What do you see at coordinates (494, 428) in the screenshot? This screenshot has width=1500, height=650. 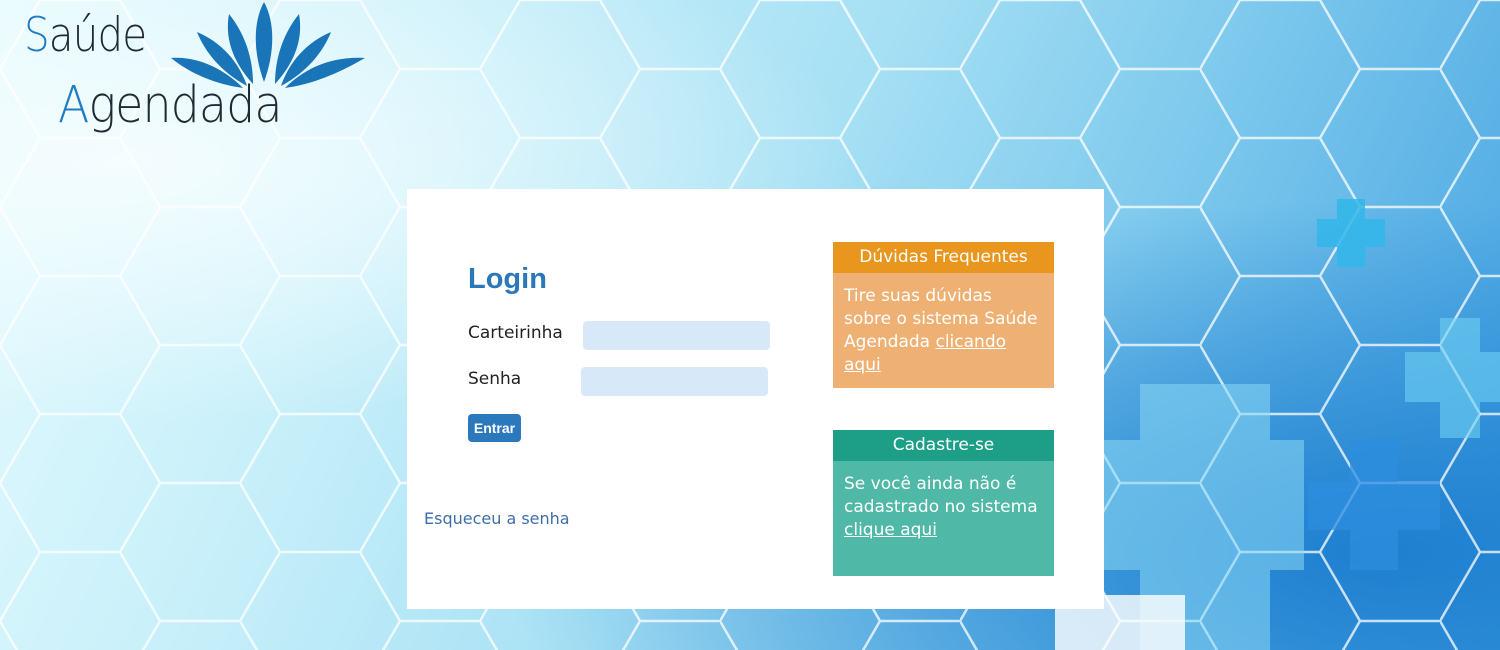 I see `login-button: Entrar` at bounding box center [494, 428].